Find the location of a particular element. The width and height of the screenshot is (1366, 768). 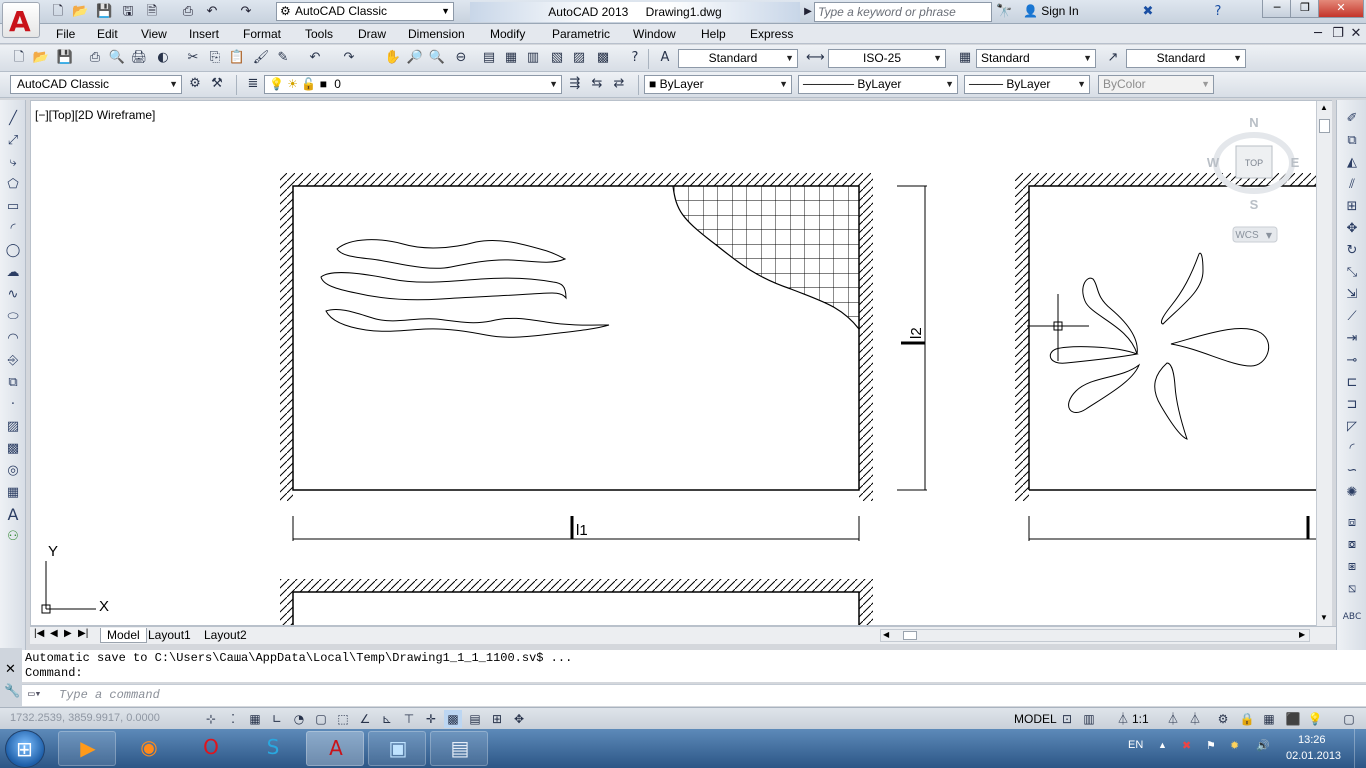

mirror-icon: ◭ is located at coordinates (1352, 163).